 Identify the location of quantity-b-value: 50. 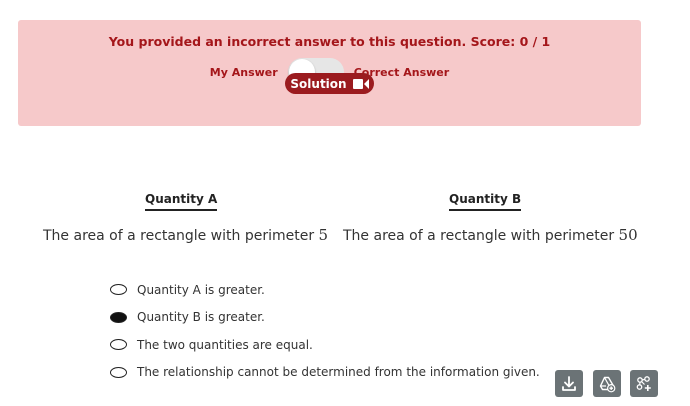
(628, 235).